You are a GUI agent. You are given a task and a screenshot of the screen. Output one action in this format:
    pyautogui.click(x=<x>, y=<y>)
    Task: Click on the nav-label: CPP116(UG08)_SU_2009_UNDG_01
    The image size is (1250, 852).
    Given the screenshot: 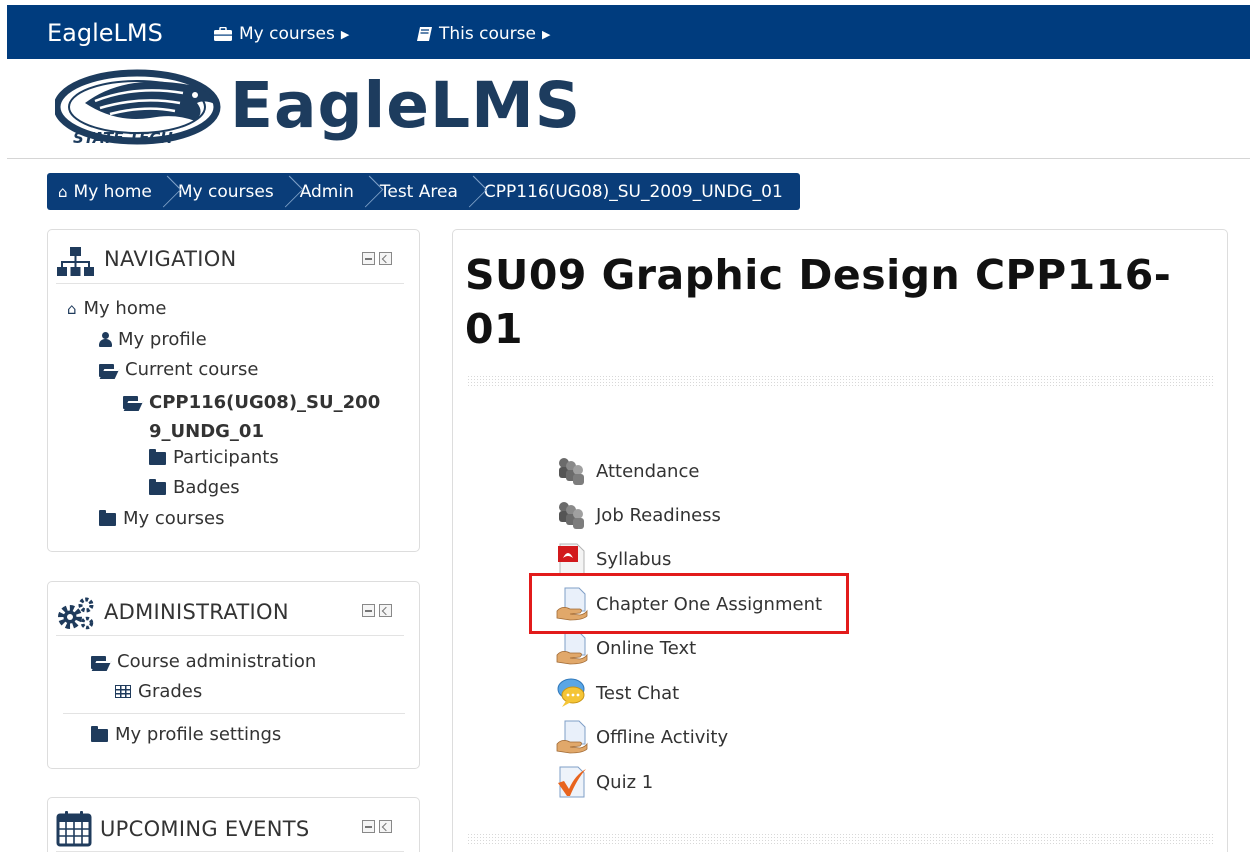 What is the action you would take?
    pyautogui.click(x=265, y=417)
    